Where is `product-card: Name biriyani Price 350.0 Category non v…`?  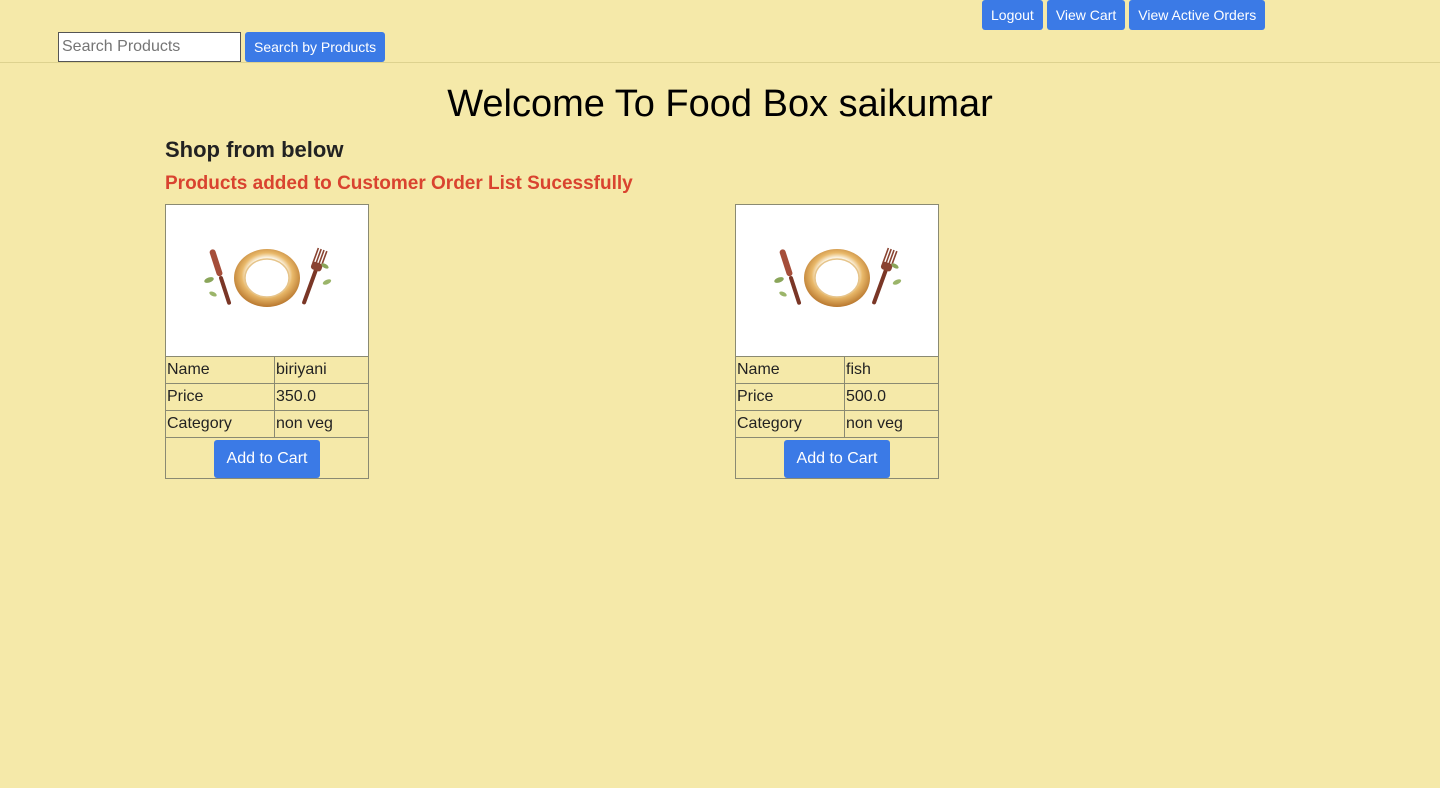
product-card: Name biriyani Price 350.0 Category non v… is located at coordinates (267, 341).